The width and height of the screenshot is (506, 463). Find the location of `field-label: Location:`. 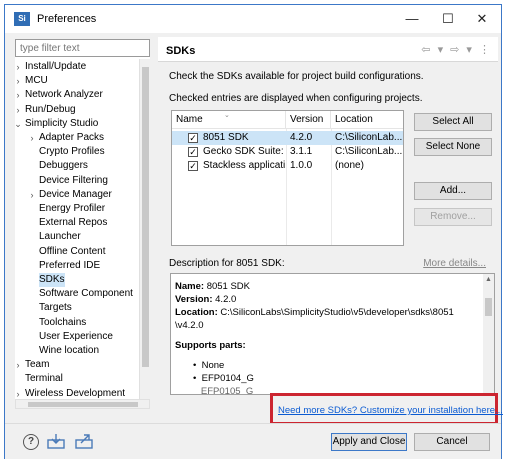

field-label: Location: is located at coordinates (196, 312).